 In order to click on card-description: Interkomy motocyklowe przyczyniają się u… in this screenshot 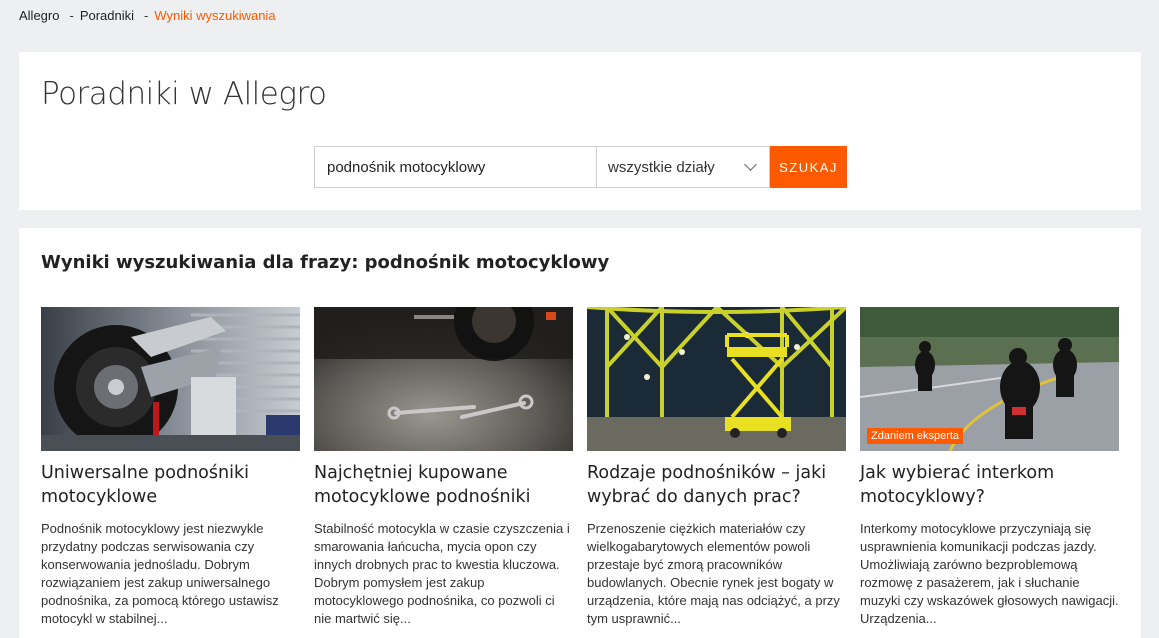, I will do `click(989, 573)`.